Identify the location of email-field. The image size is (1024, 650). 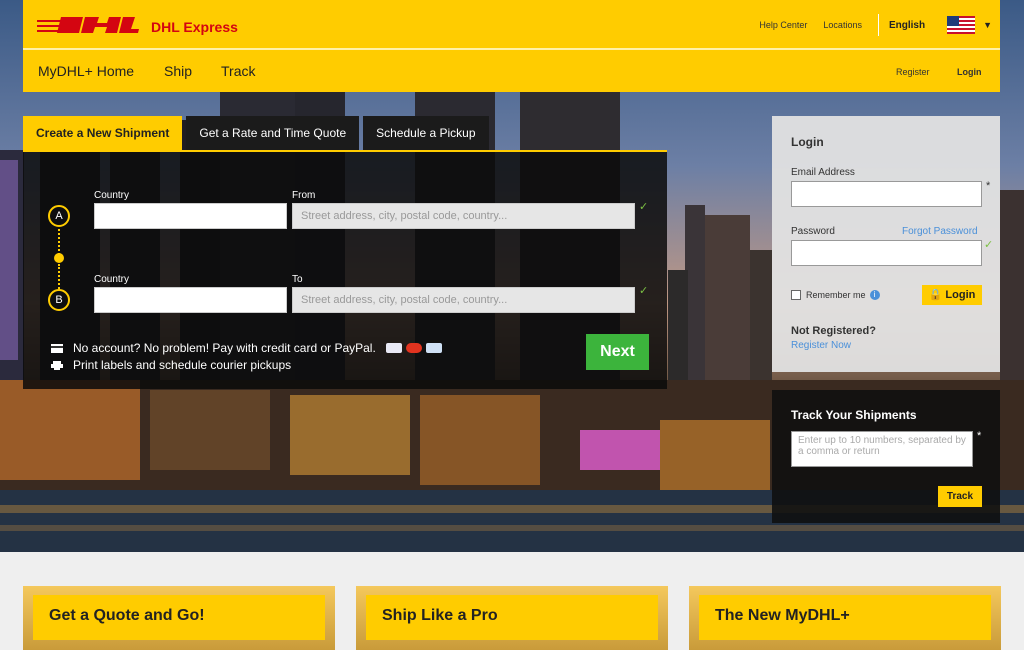
(886, 194).